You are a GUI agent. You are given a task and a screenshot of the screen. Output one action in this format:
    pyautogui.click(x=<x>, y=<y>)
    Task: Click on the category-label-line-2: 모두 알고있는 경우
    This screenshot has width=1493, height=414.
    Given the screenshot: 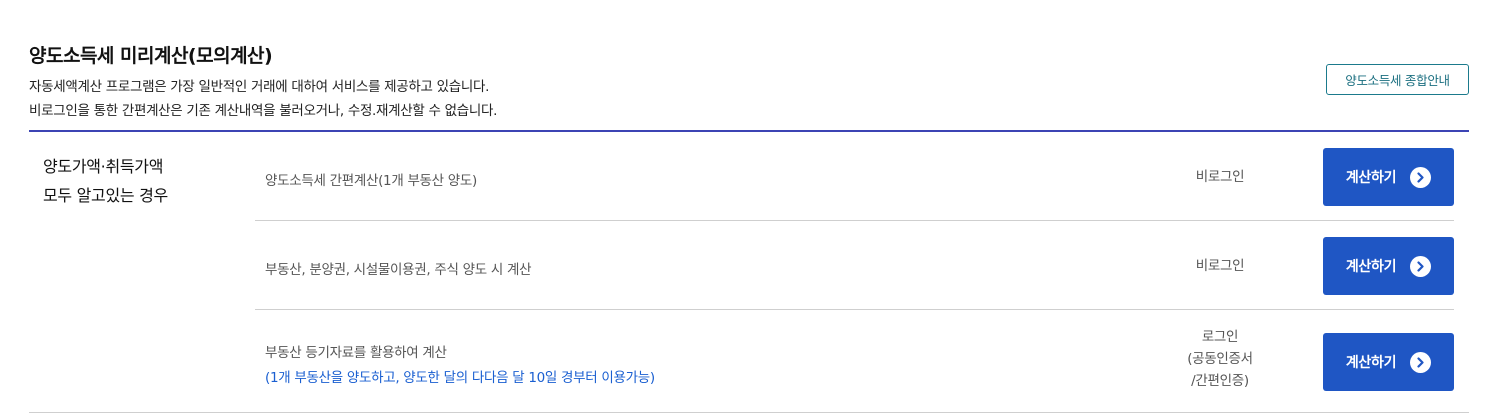 What is the action you would take?
    pyautogui.click(x=105, y=195)
    